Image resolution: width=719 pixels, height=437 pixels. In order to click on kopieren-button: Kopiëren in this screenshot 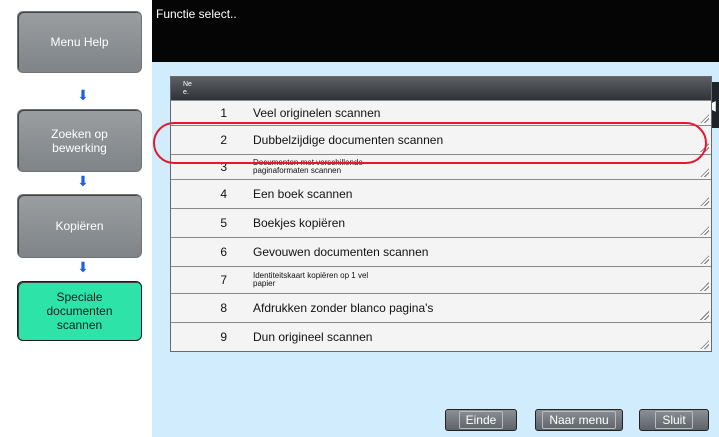, I will do `click(79, 226)`.